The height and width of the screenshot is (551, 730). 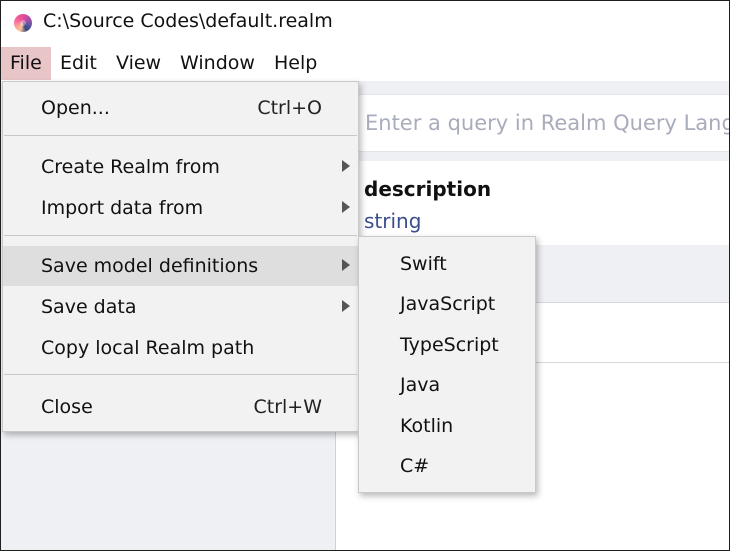 I want to click on query-input: Enter a query in Realm Query Language, so click(x=537, y=123).